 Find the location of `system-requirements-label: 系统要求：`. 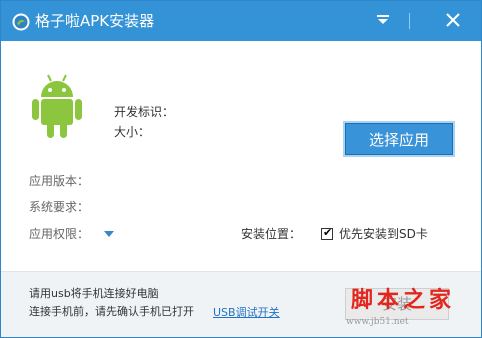

system-requirements-label: 系统要求： is located at coordinates (59, 207).